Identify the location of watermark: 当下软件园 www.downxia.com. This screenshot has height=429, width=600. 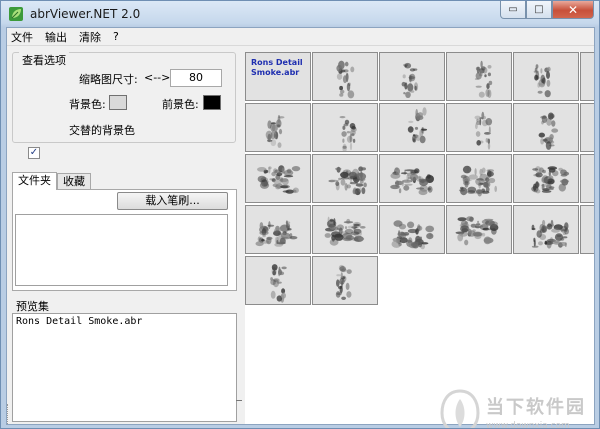
(515, 406).